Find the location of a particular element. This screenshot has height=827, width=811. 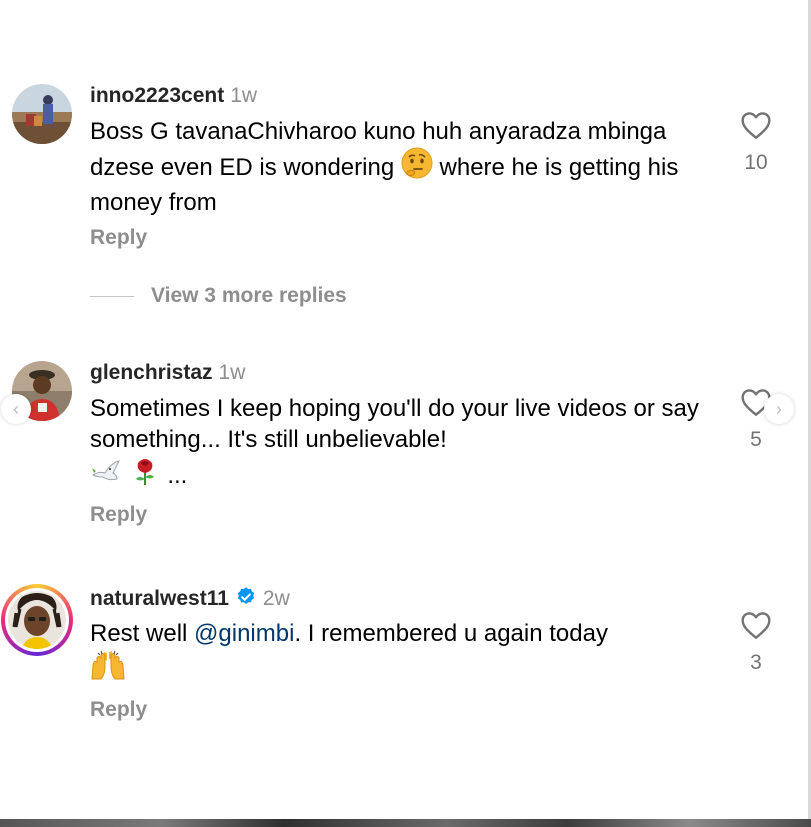

view-more-replies-button: View 3 more replies is located at coordinates (218, 296).